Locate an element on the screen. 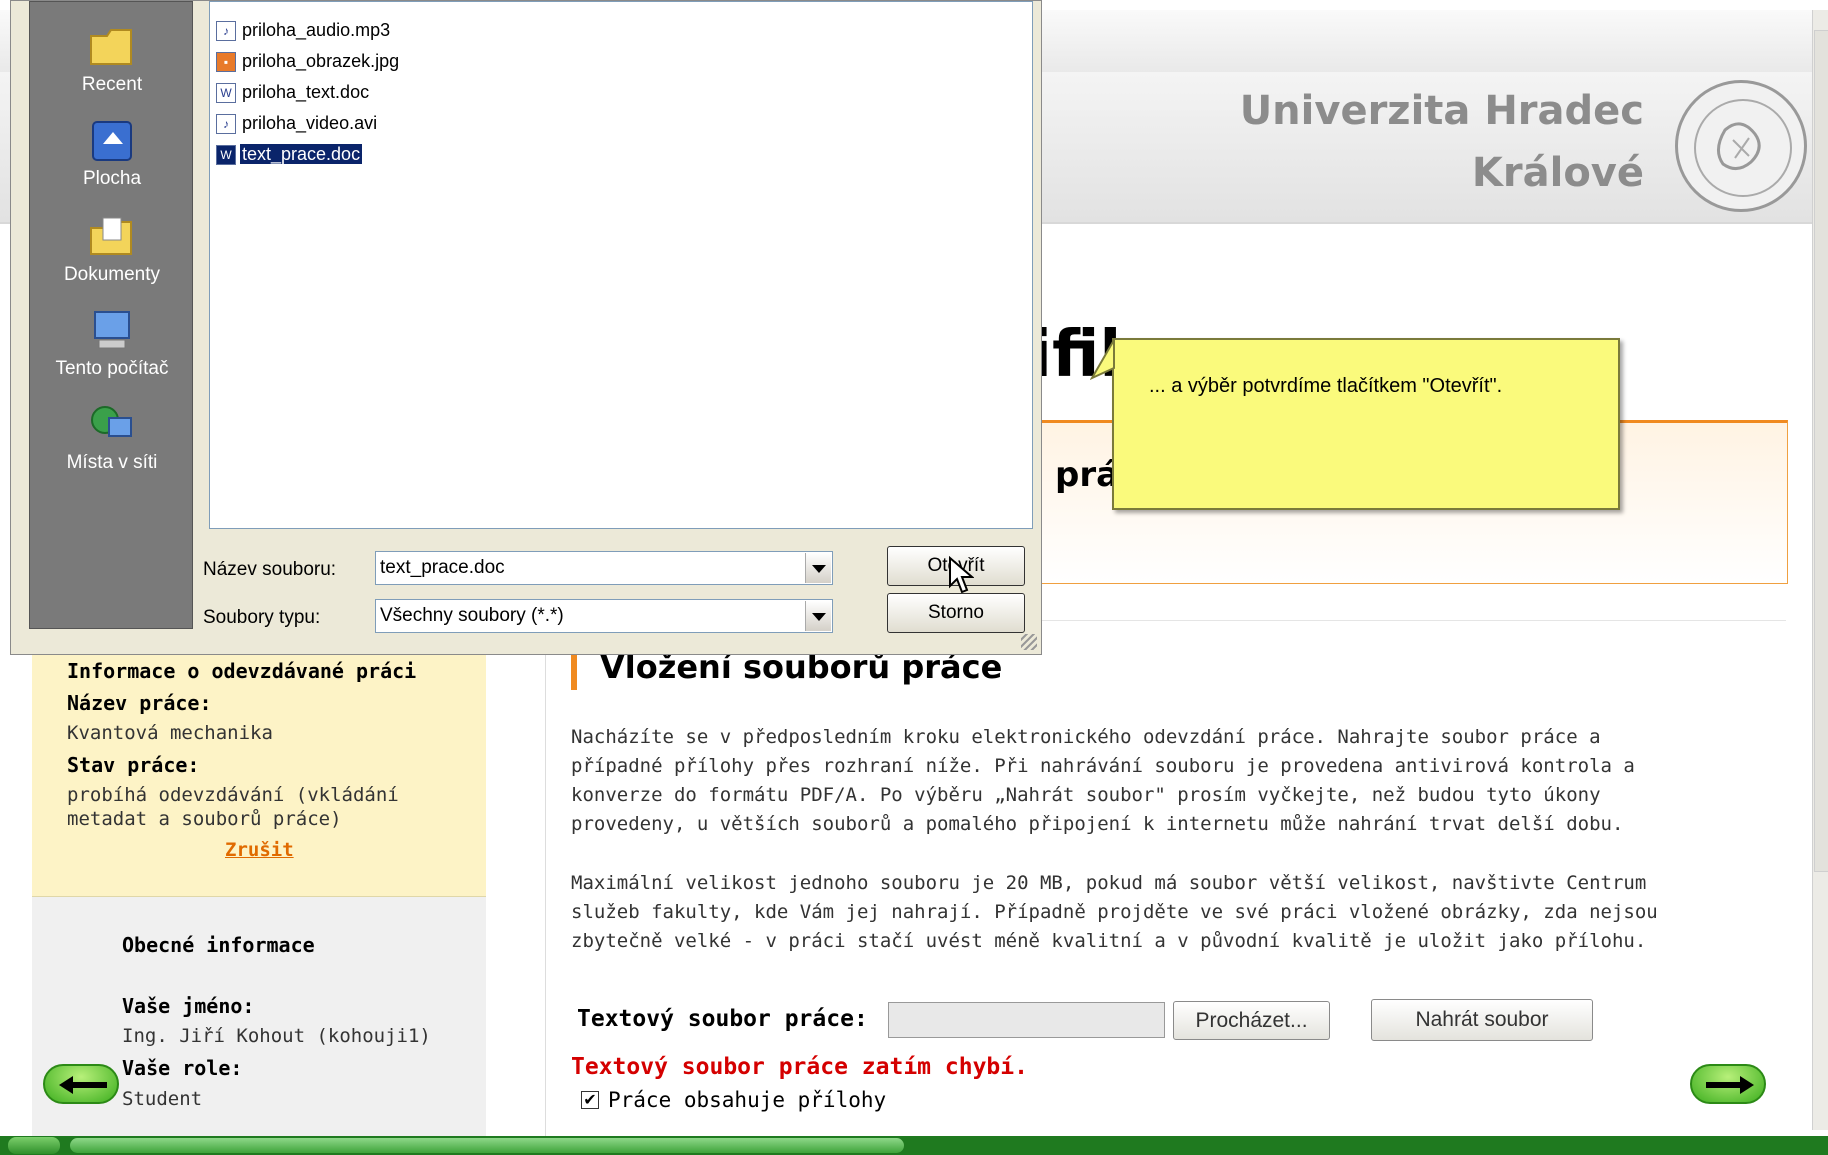 This screenshot has width=1828, height=1155. file-item: ▪ priloha_obrazek.jpg is located at coordinates (308, 61).